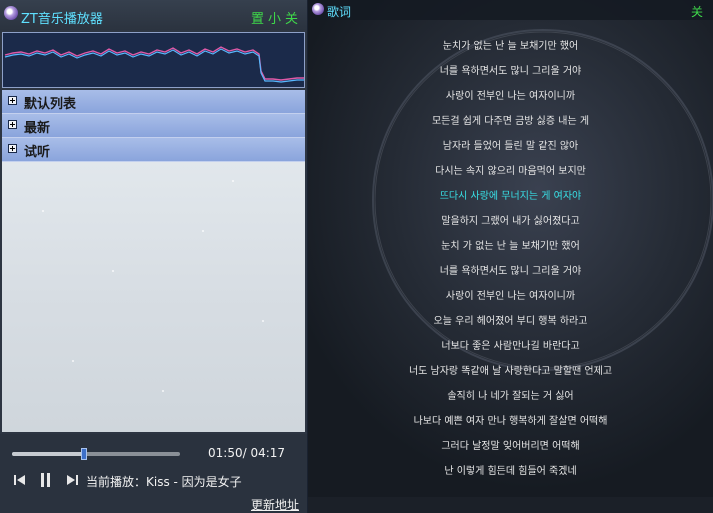 The image size is (713, 513). I want to click on player-title-bar: ZT音乐播放器 置 小 关, so click(153, 15).